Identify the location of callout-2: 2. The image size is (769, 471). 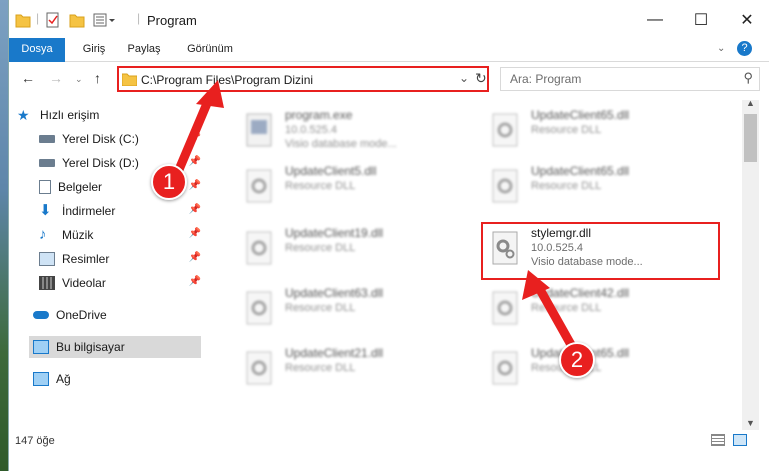
(577, 360).